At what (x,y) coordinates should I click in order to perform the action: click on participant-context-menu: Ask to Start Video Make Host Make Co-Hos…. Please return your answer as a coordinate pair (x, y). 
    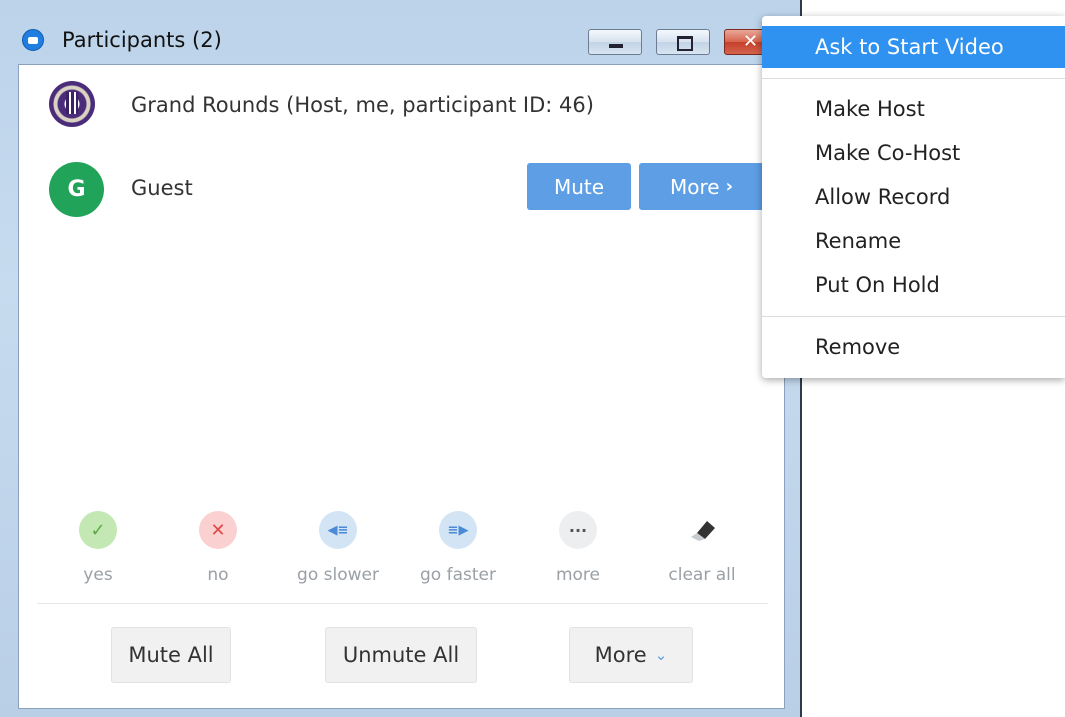
    Looking at the image, I should click on (913, 197).